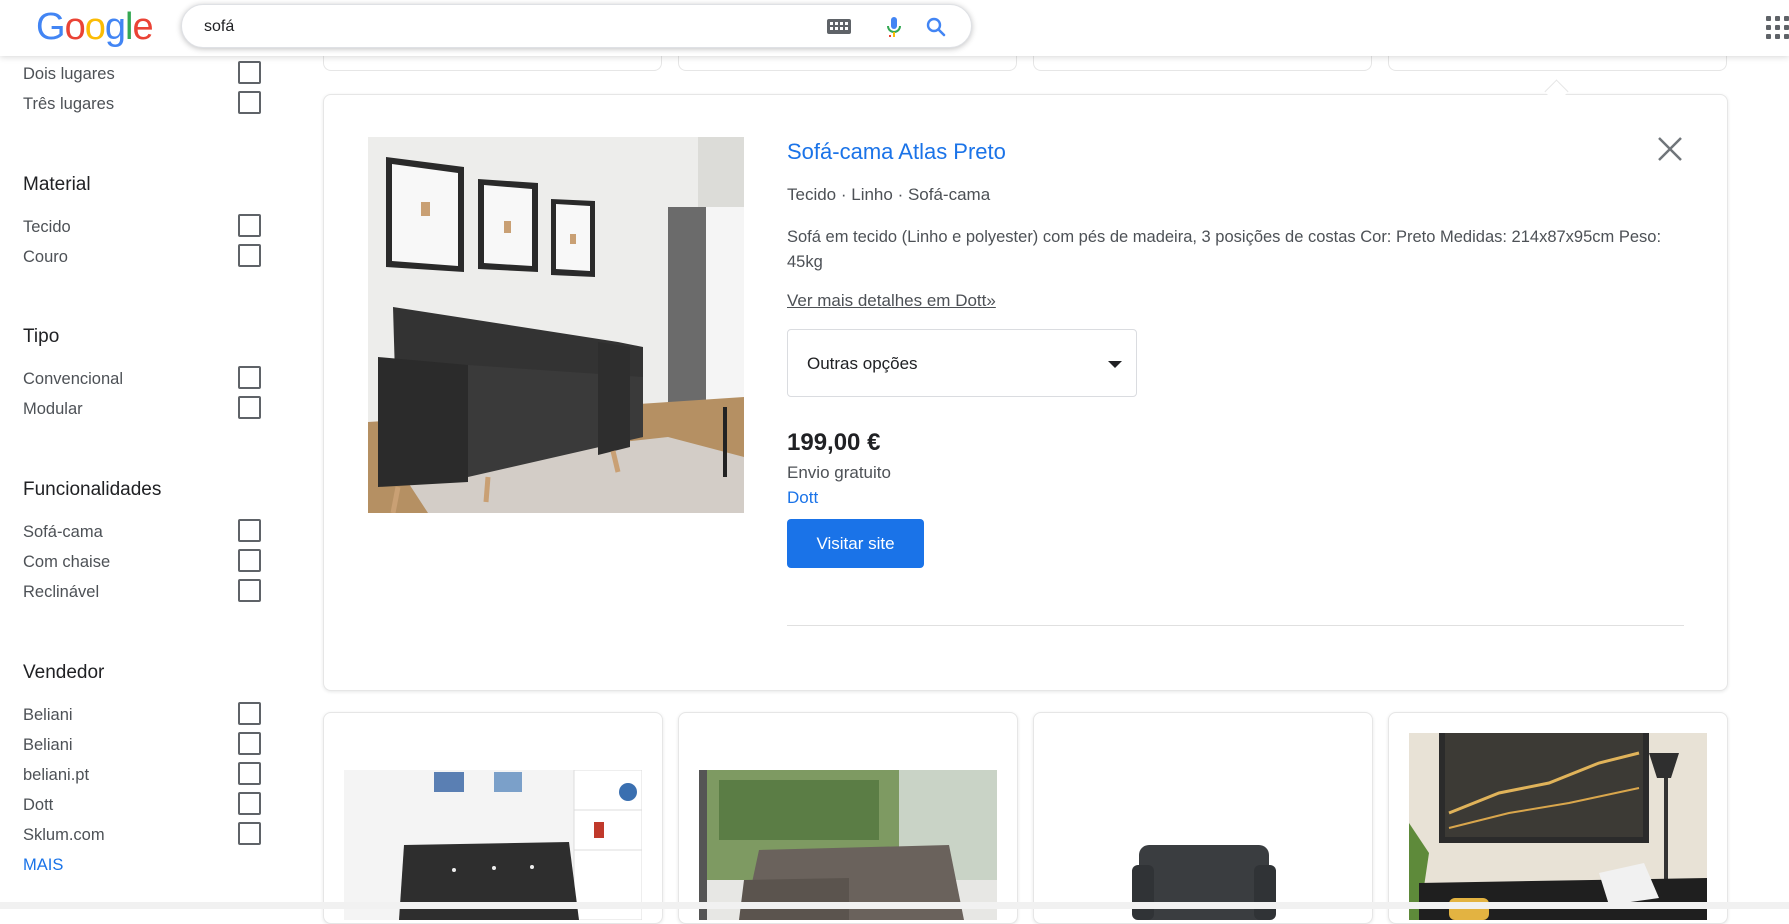  What do you see at coordinates (936, 27) in the screenshot?
I see `search-icon` at bounding box center [936, 27].